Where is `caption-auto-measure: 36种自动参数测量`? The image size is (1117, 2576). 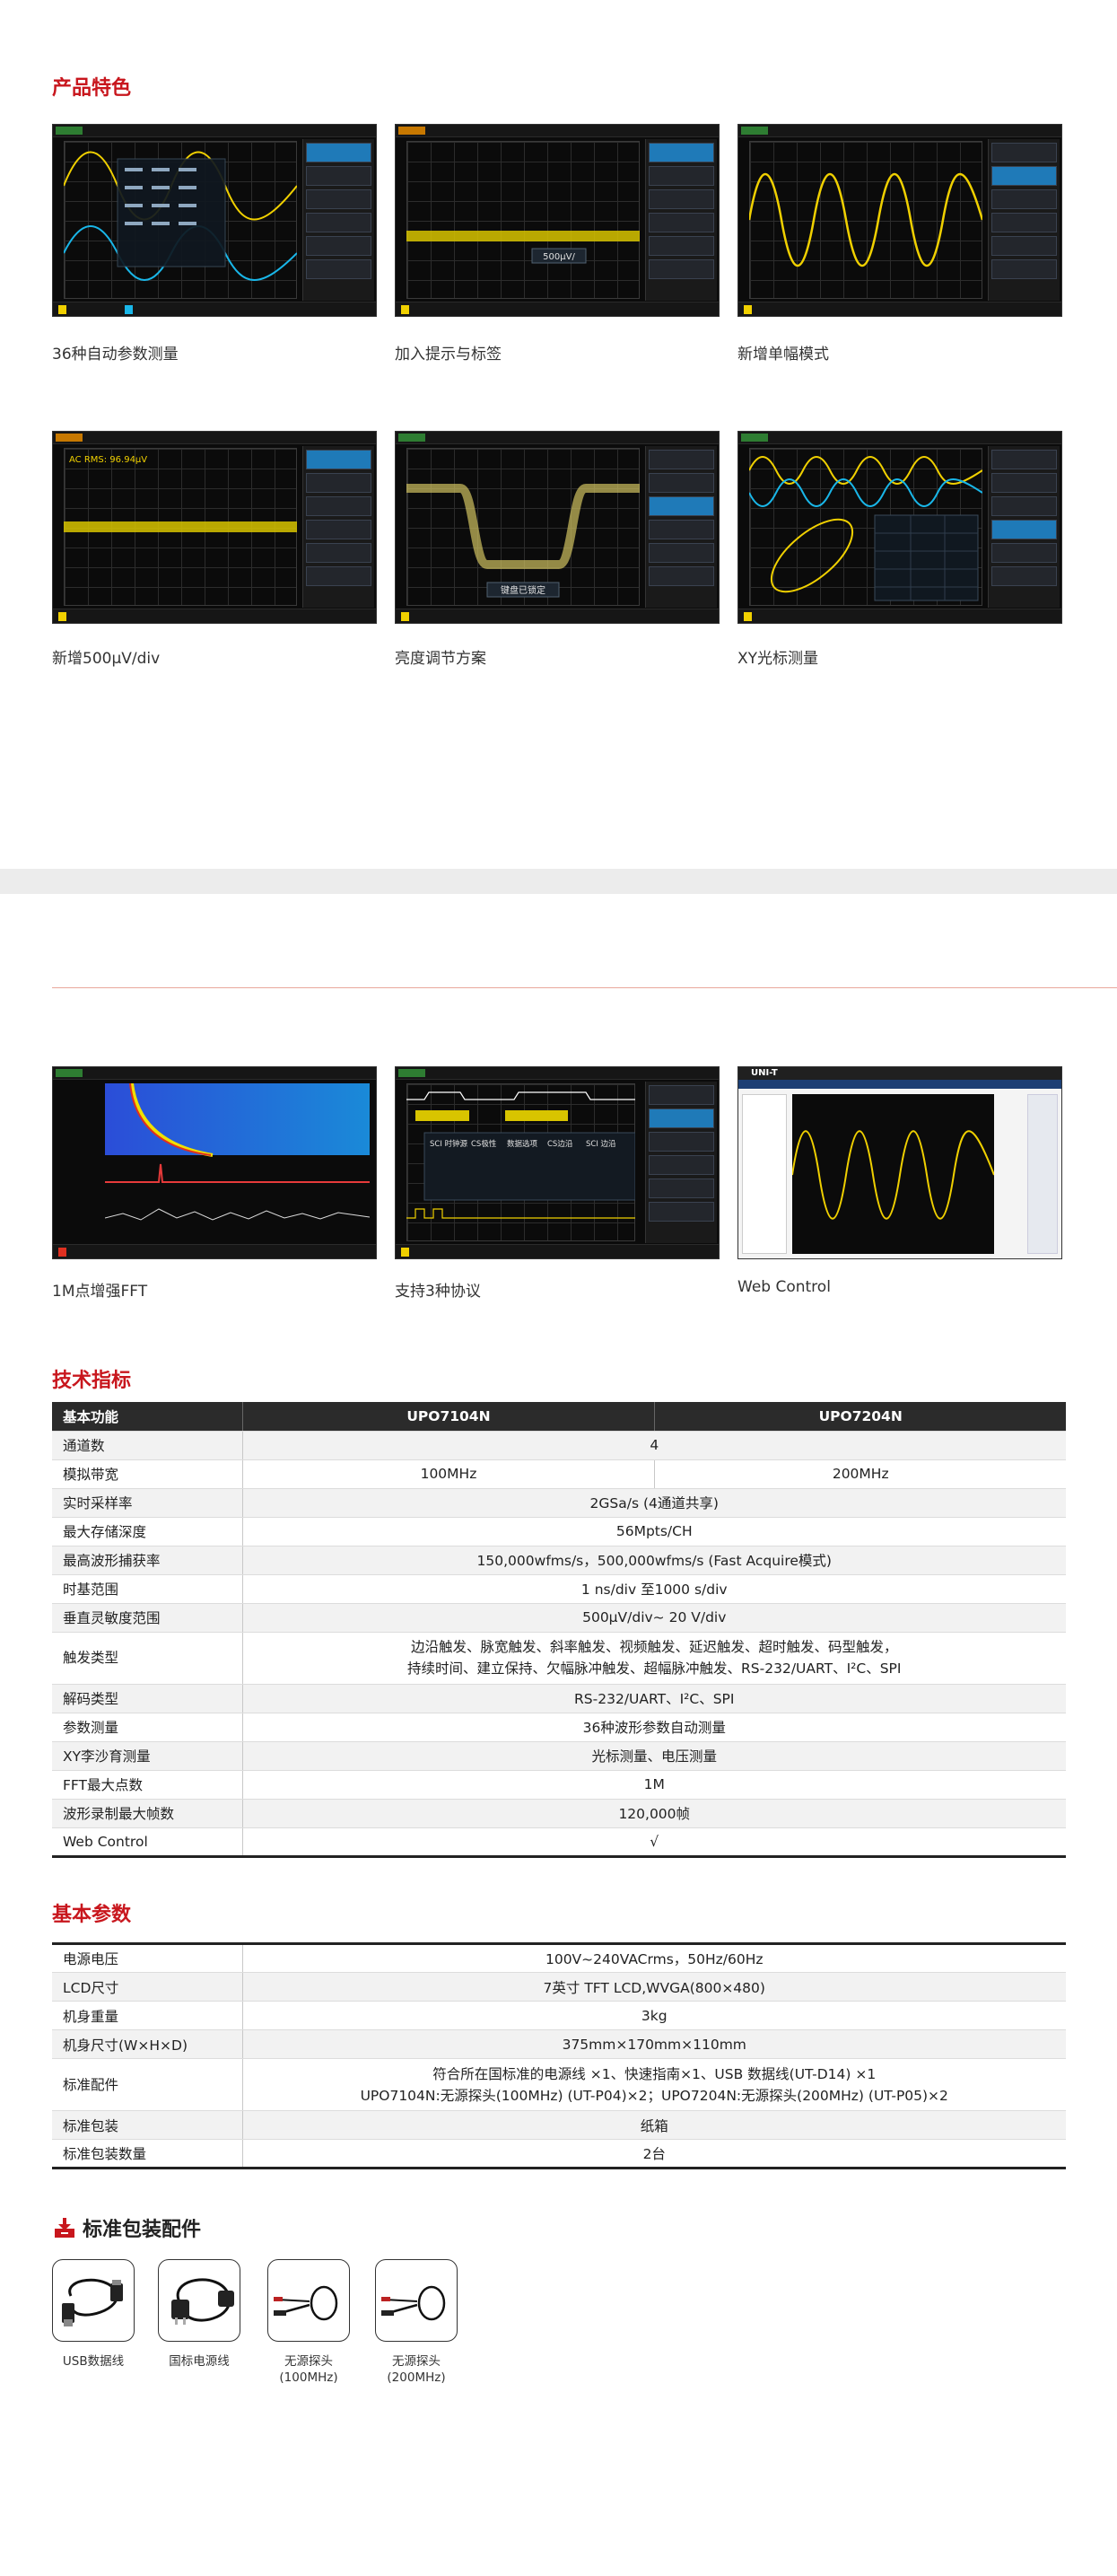 caption-auto-measure: 36种自动参数测量 is located at coordinates (116, 355).